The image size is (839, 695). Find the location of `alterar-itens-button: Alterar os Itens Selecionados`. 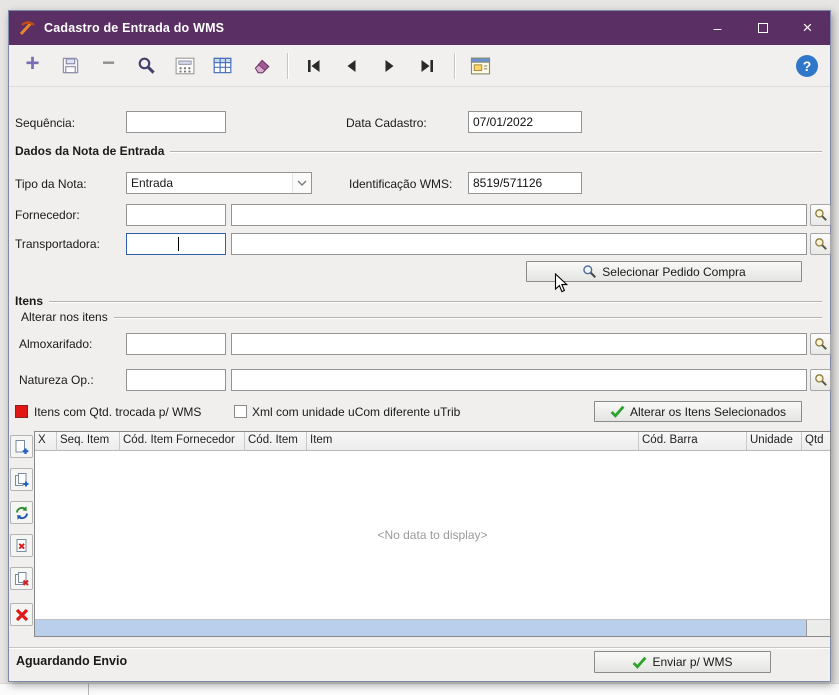

alterar-itens-button: Alterar os Itens Selecionados is located at coordinates (698, 411).